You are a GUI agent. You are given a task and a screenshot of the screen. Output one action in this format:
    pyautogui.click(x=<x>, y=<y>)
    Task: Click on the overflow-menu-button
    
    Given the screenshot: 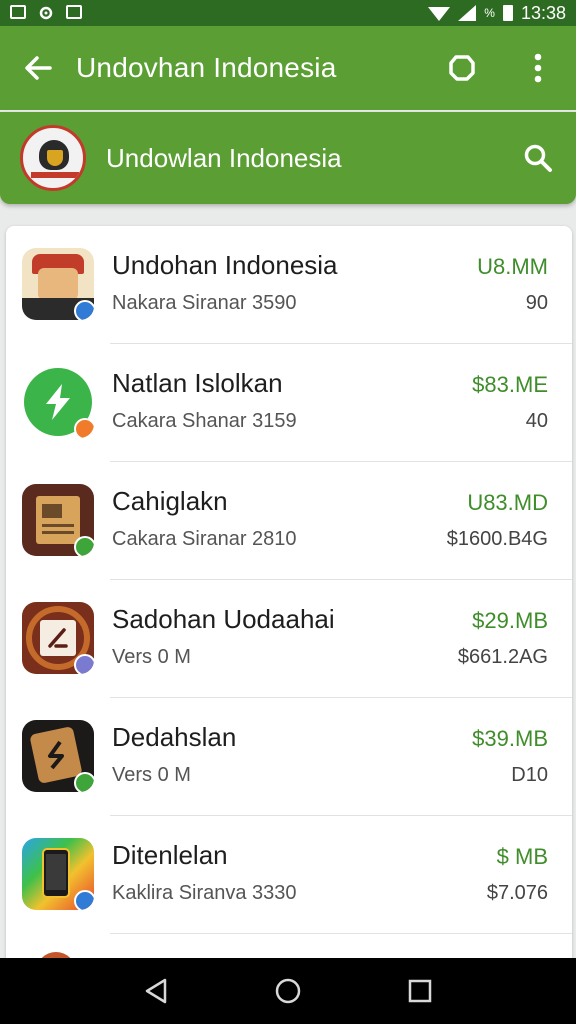 What is the action you would take?
    pyautogui.click(x=538, y=68)
    